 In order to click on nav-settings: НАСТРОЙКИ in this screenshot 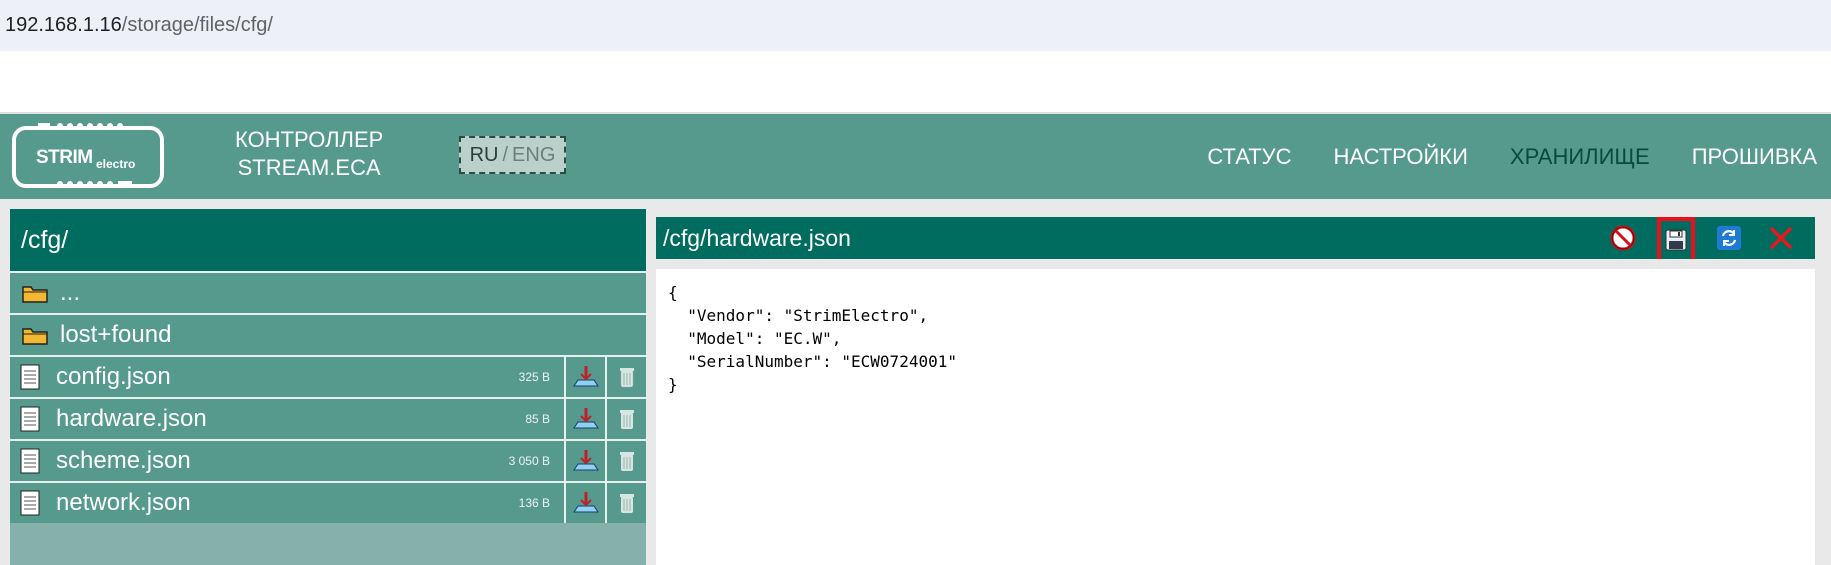, I will do `click(1401, 157)`.